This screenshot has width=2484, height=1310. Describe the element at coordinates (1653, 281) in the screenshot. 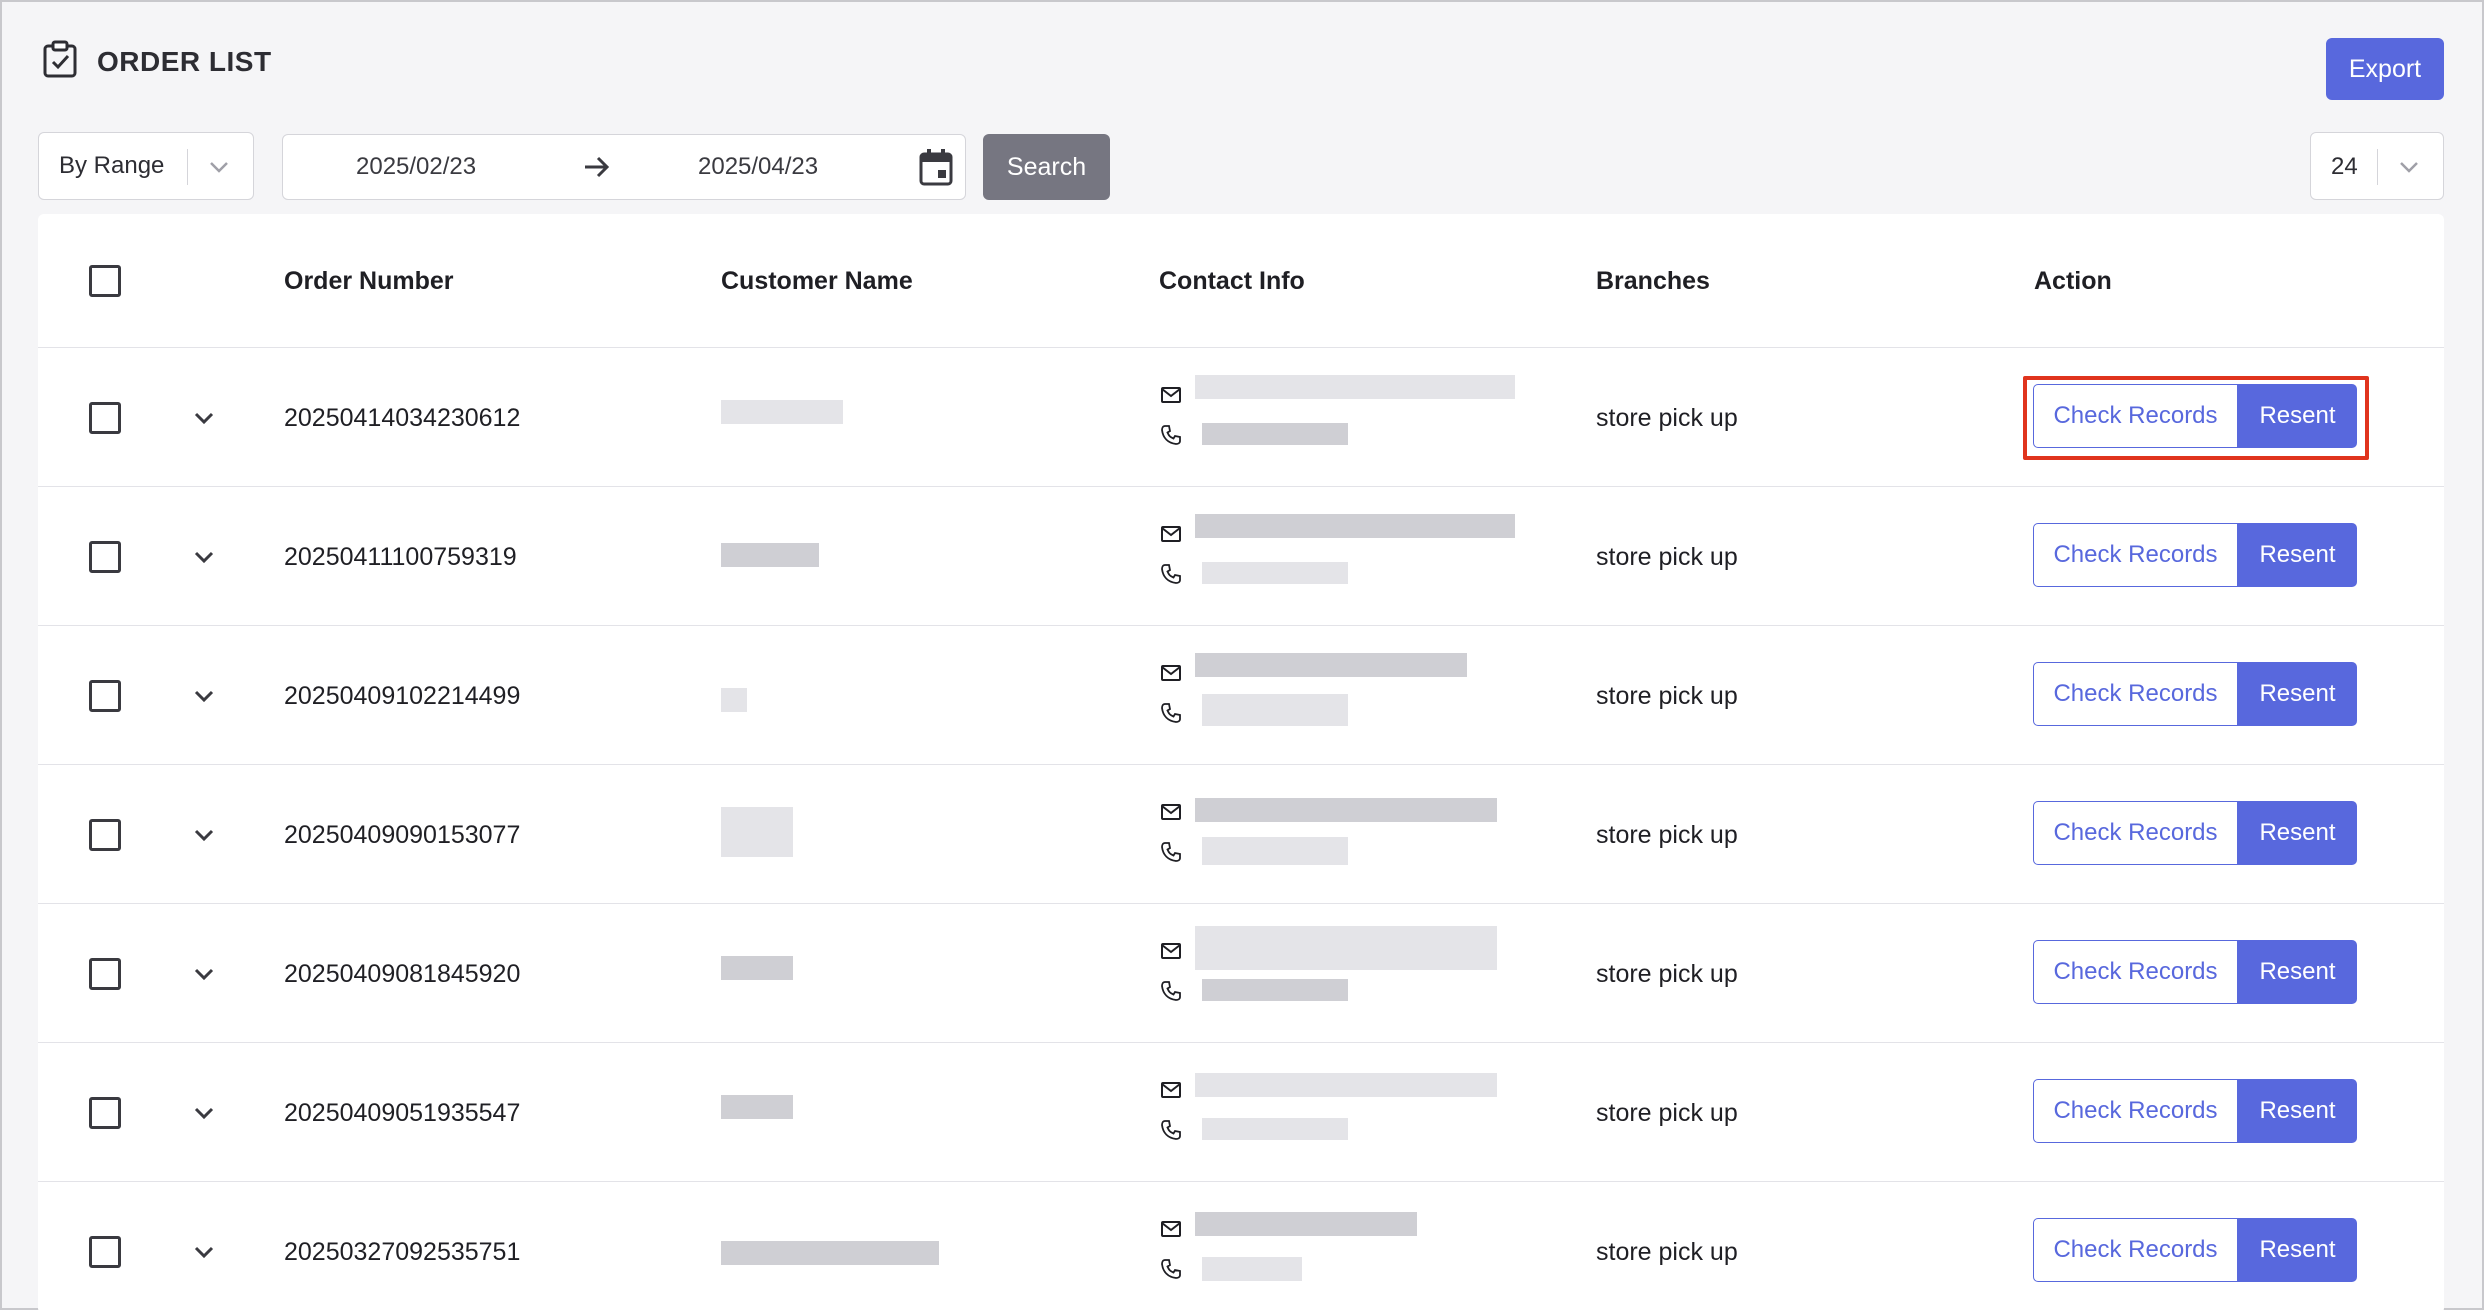

I see `column-header-branches: Branches` at that location.